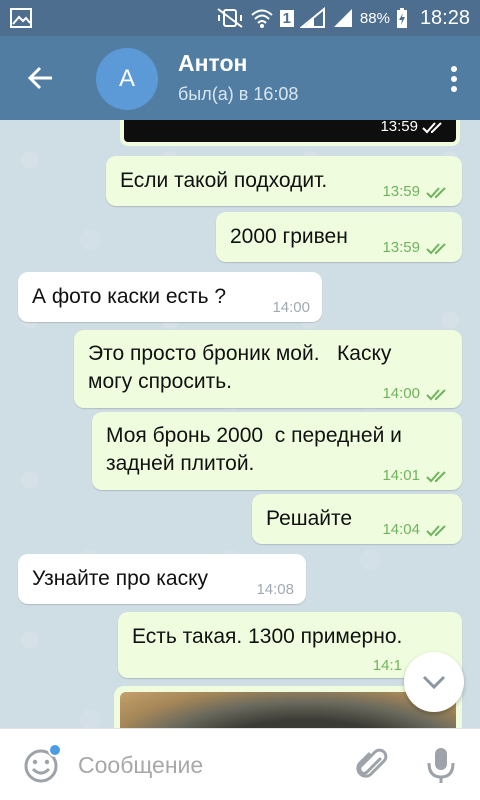 The width and height of the screenshot is (480, 800). Describe the element at coordinates (372, 765) in the screenshot. I see `paperclip-icon` at that location.